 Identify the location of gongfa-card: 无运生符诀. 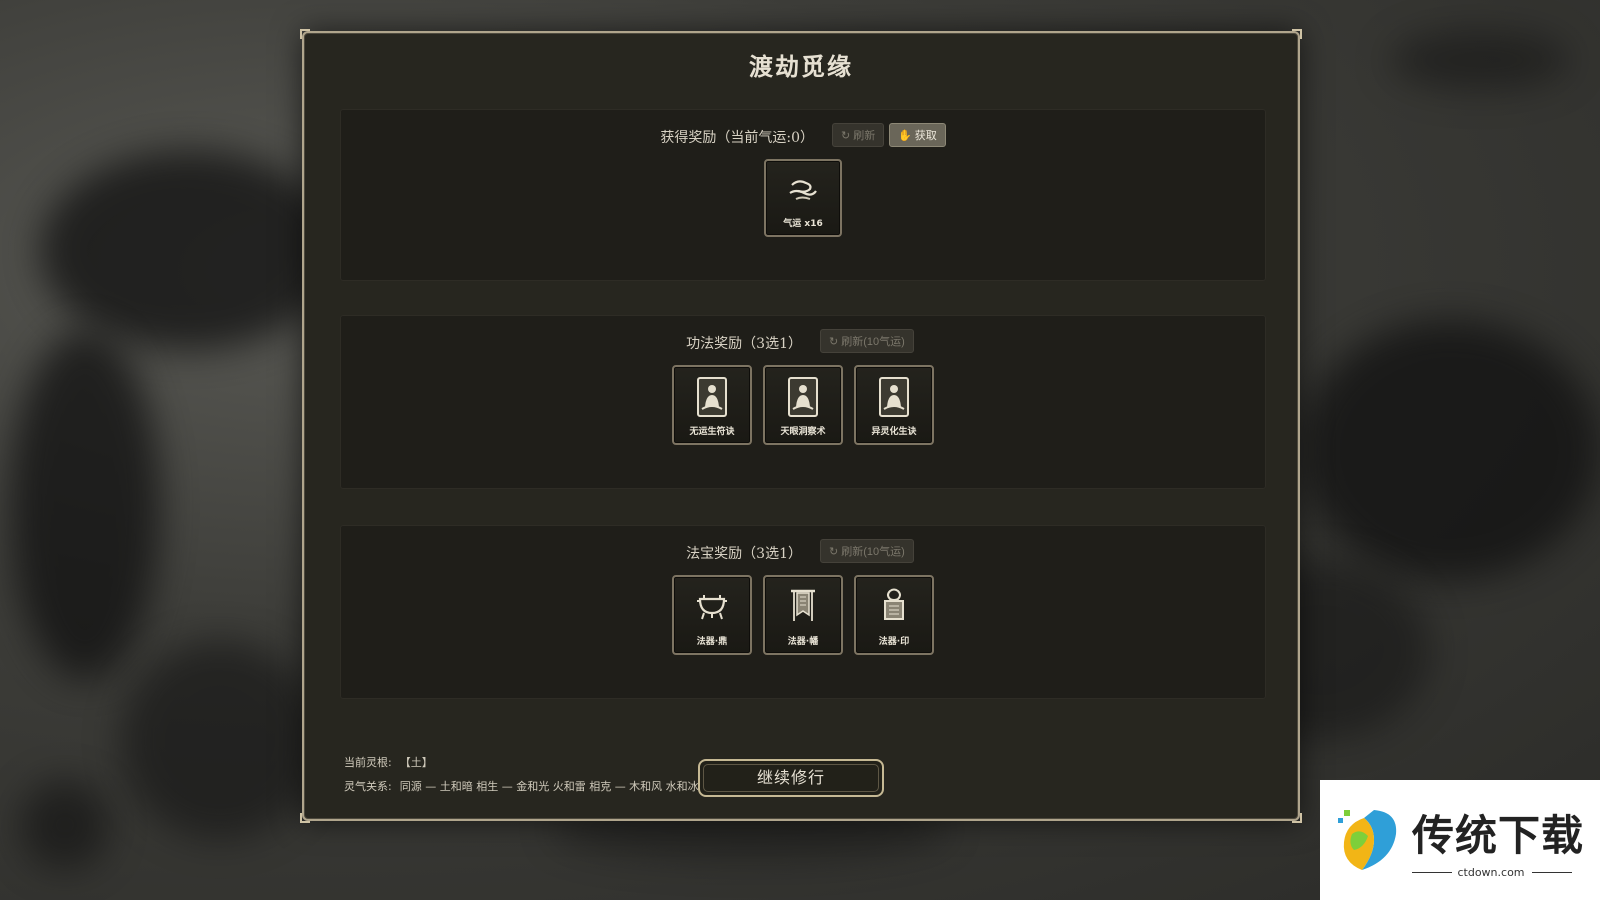
(712, 405).